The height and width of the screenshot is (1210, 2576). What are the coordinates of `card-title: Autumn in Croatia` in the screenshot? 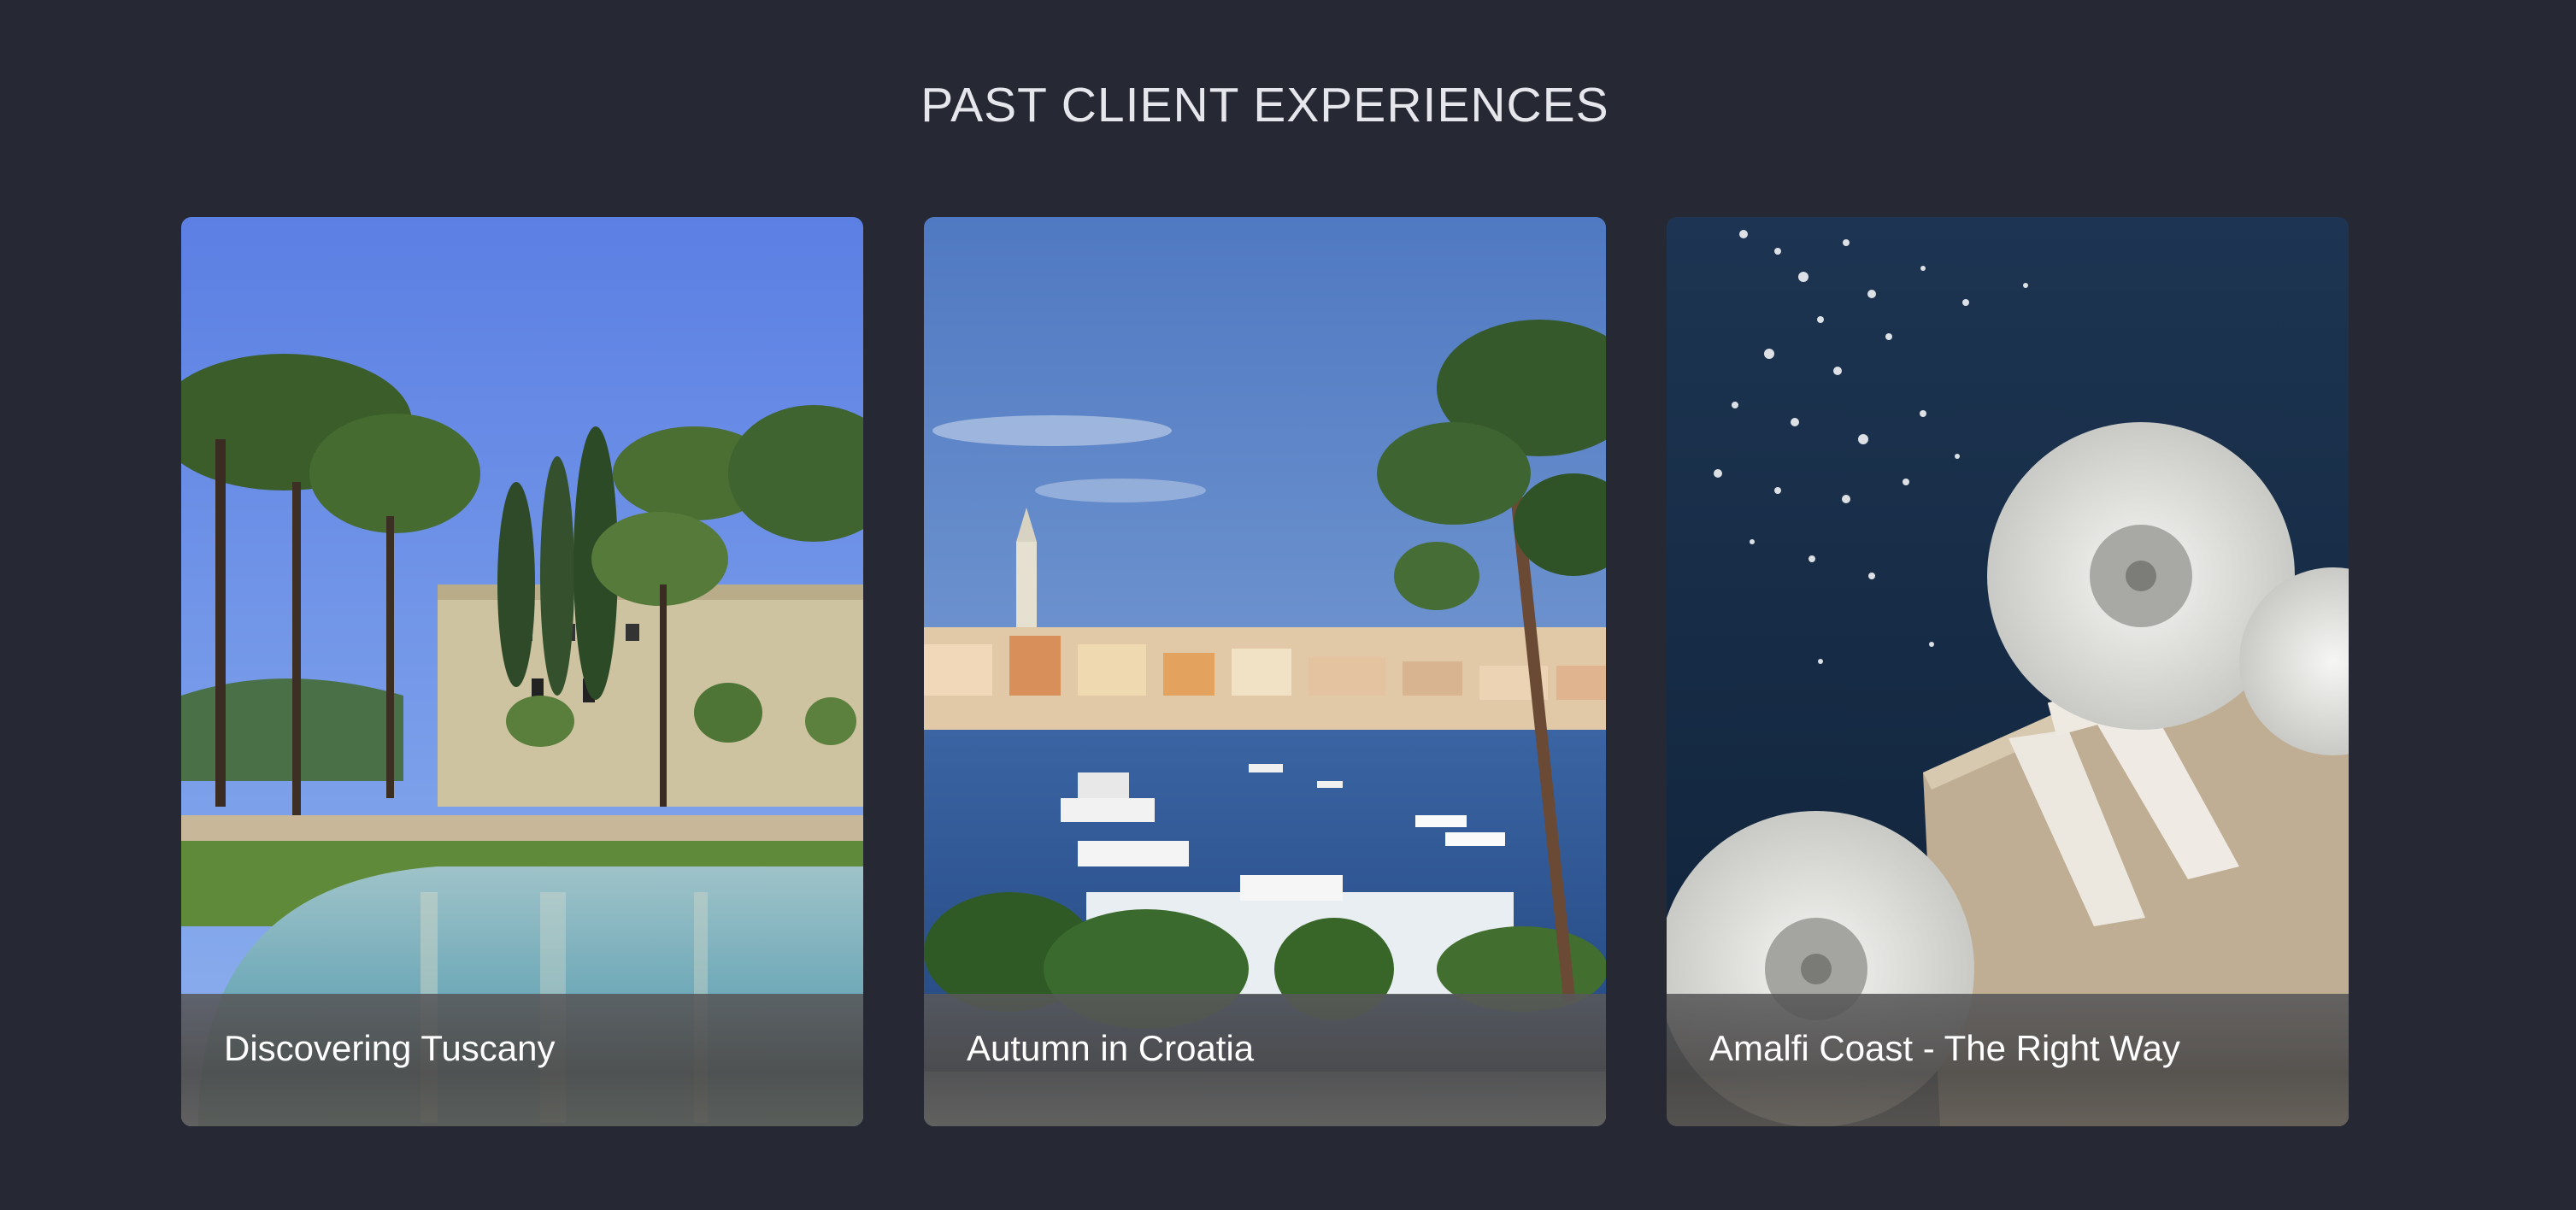 It's located at (1111, 1048).